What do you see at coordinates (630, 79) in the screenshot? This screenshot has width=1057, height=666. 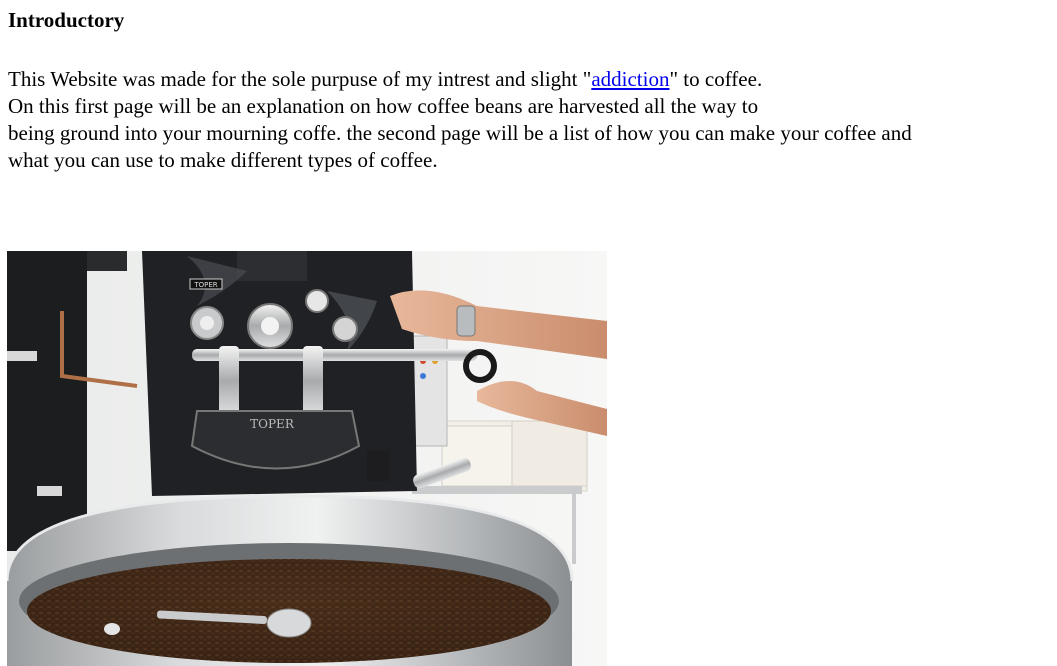 I see `addiction-link: addiction` at bounding box center [630, 79].